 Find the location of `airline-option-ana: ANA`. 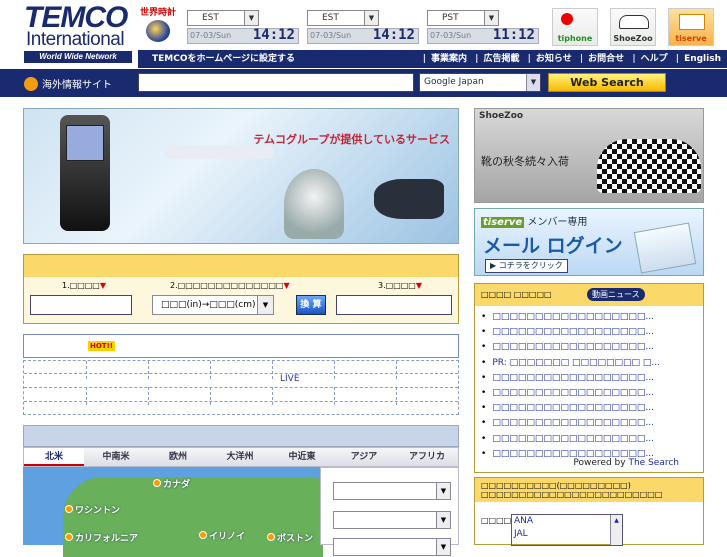

airline-option-ana: ANA is located at coordinates (568, 521).